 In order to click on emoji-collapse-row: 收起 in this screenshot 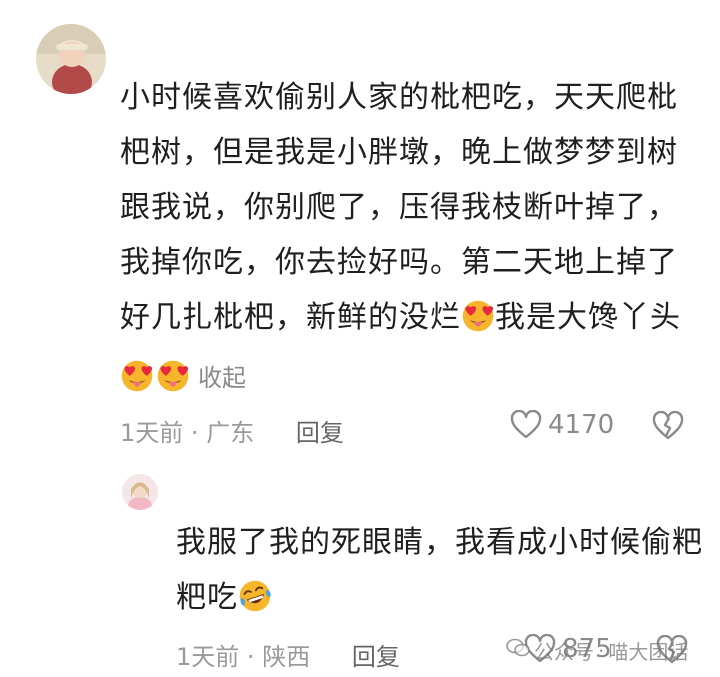, I will do `click(183, 375)`.